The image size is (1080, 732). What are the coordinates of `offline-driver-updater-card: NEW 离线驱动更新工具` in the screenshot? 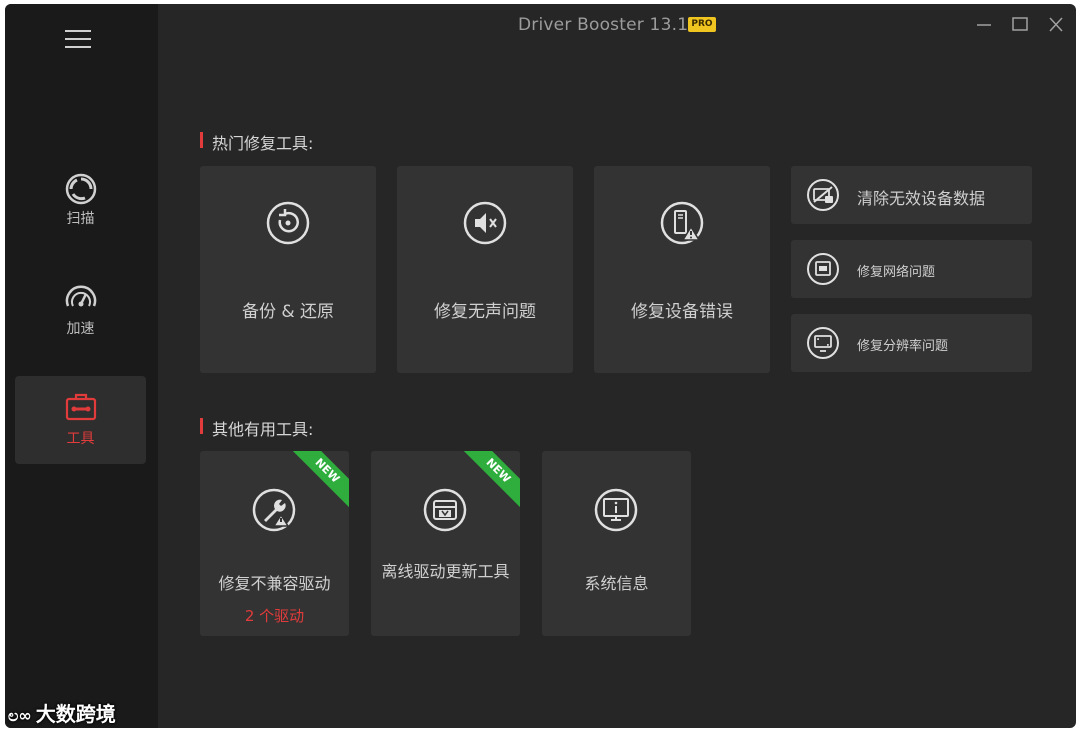 It's located at (445, 543).